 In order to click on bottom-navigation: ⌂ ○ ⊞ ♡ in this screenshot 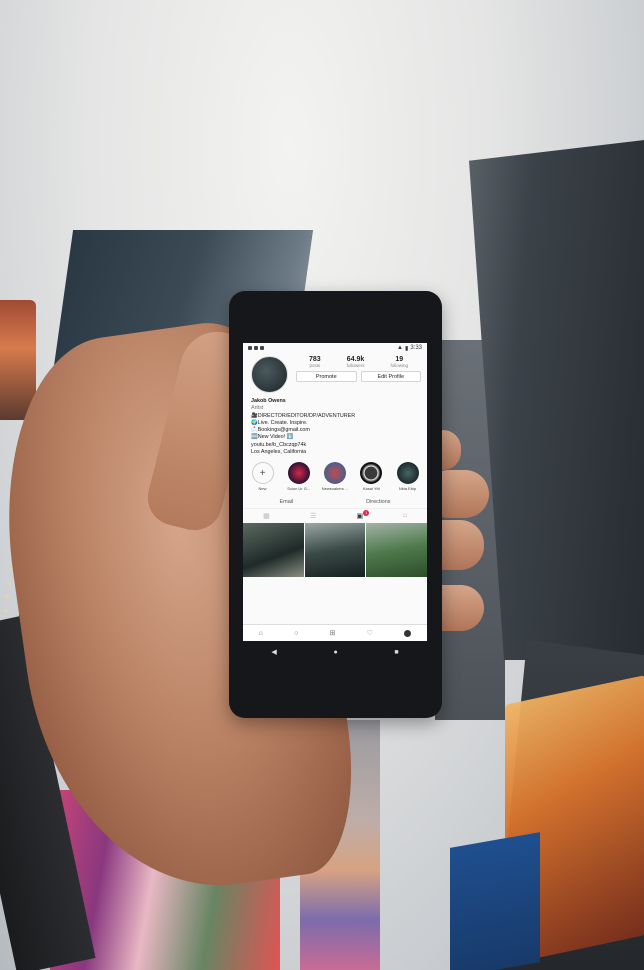, I will do `click(335, 632)`.